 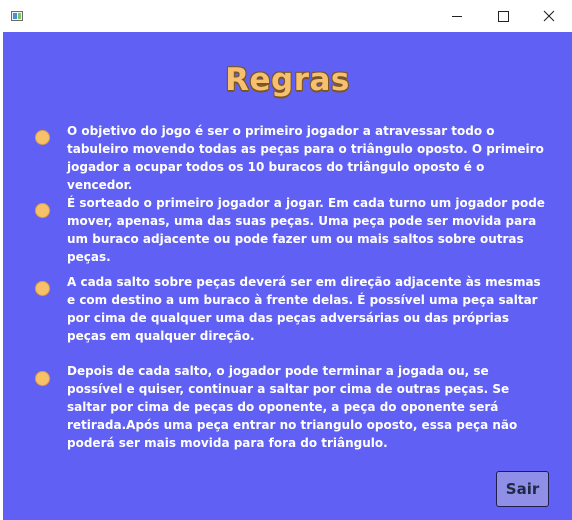 I want to click on close-icon, so click(x=549, y=16).